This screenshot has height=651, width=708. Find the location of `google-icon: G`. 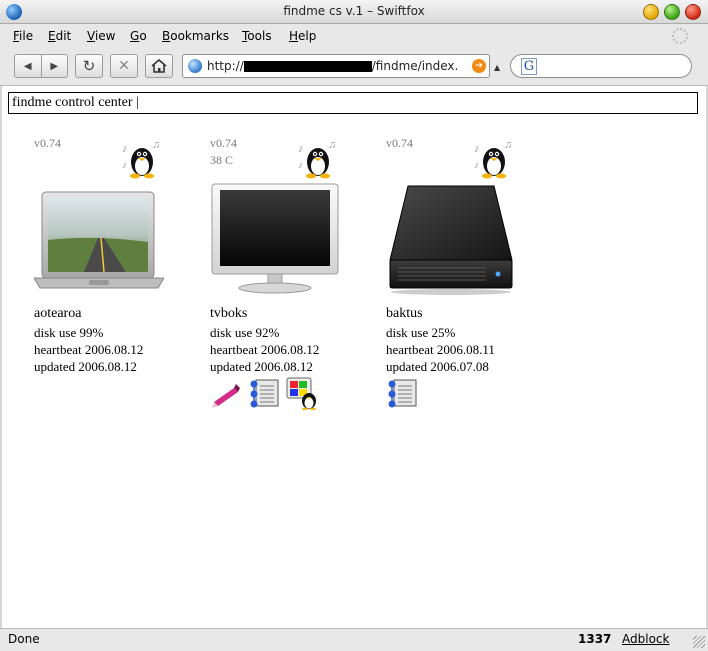

google-icon: G is located at coordinates (529, 66).